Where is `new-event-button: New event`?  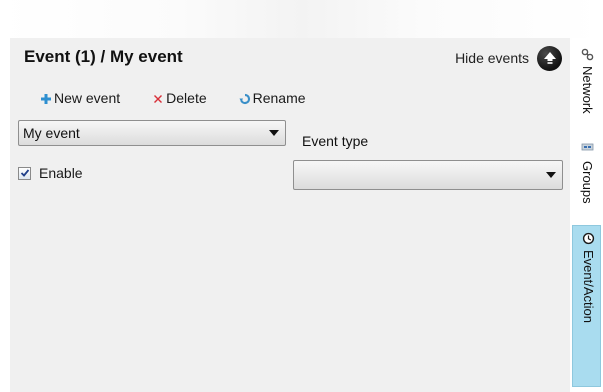
new-event-button: New event is located at coordinates (80, 98).